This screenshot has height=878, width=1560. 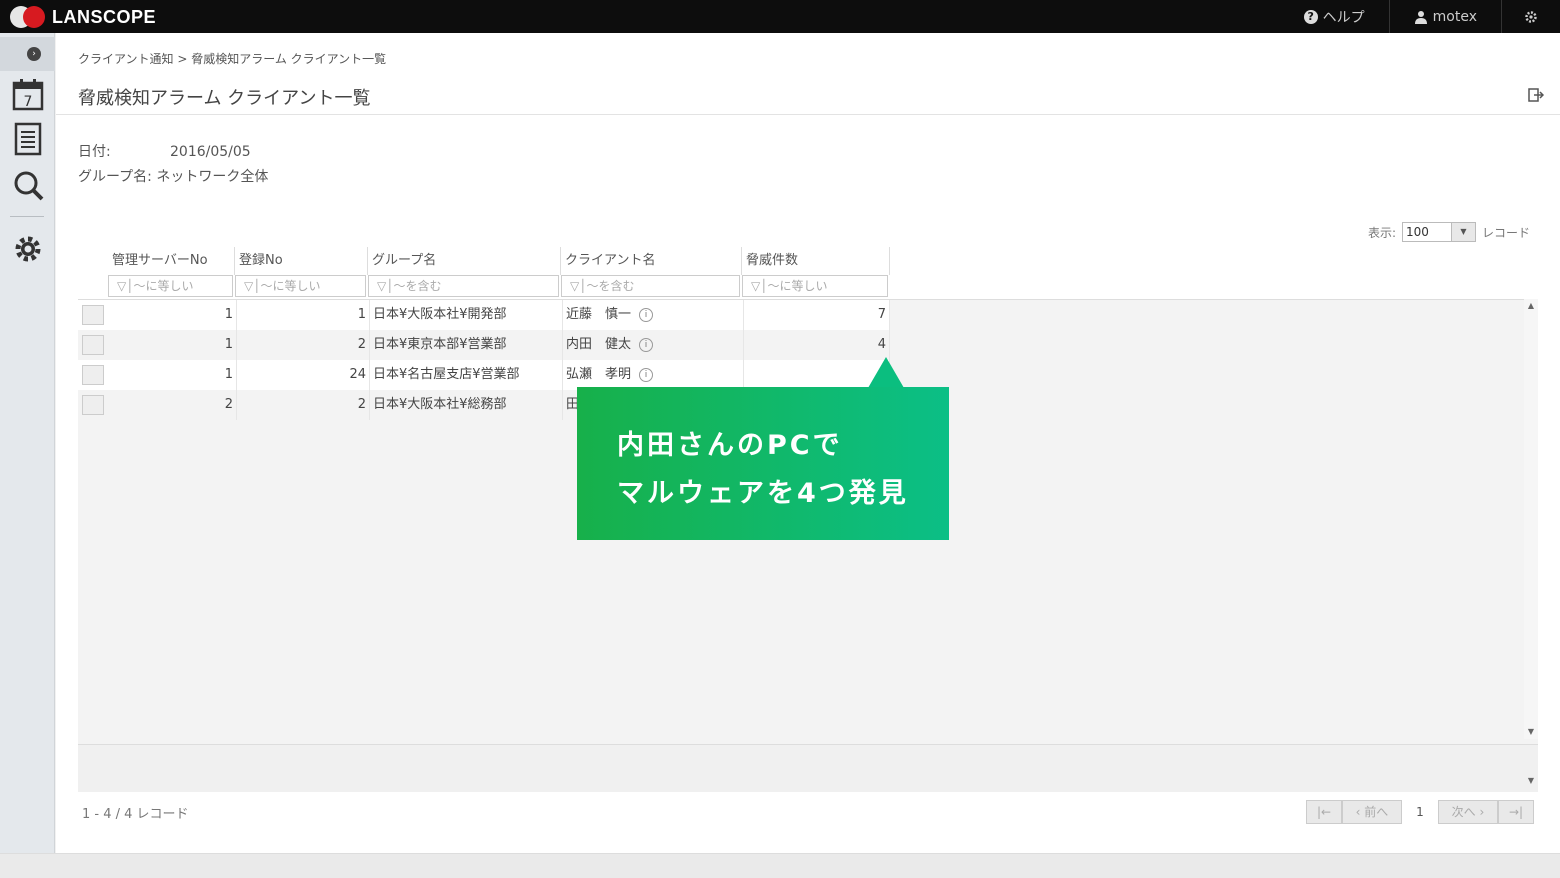 What do you see at coordinates (763, 463) in the screenshot?
I see `malware-callout: 内田さんのPCで マルウェアを4つ発見` at bounding box center [763, 463].